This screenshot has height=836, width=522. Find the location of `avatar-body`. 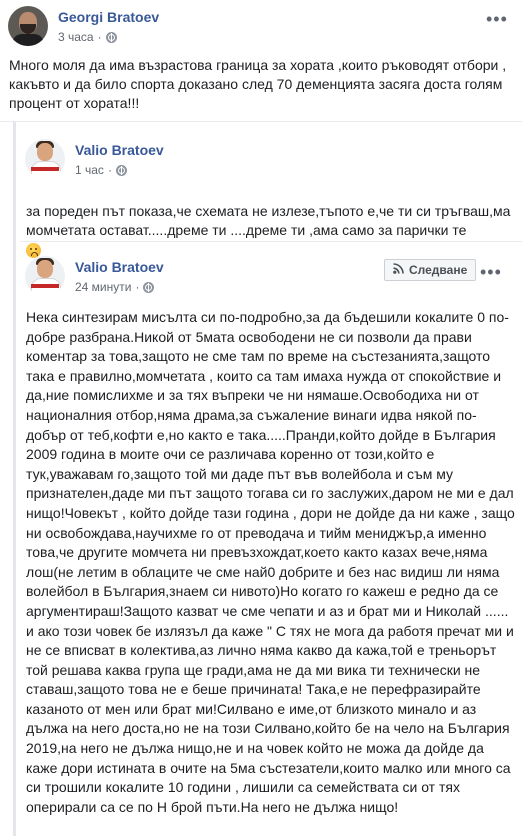

avatar-body is located at coordinates (28, 40).